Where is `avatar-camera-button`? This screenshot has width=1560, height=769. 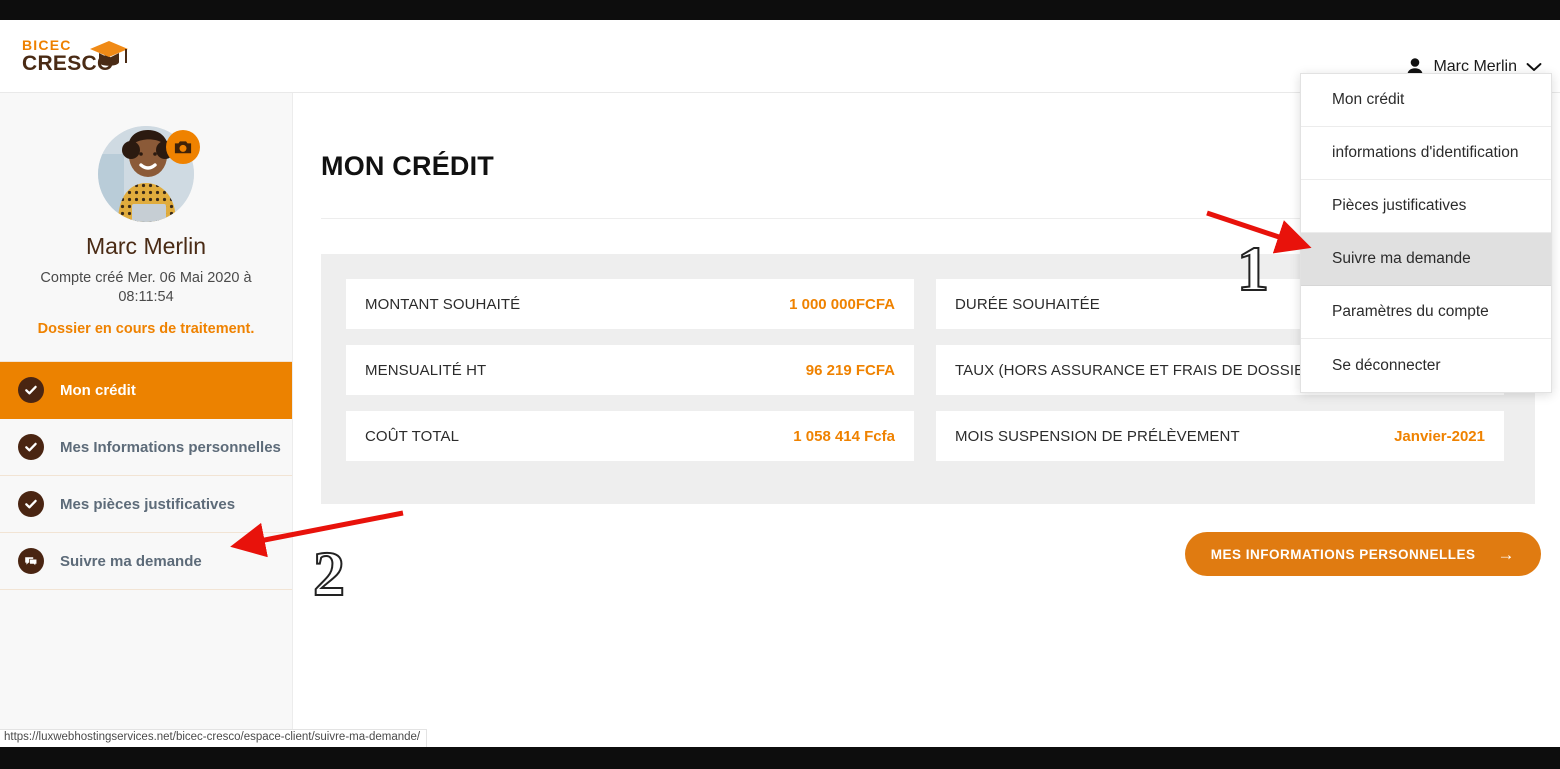 avatar-camera-button is located at coordinates (183, 147).